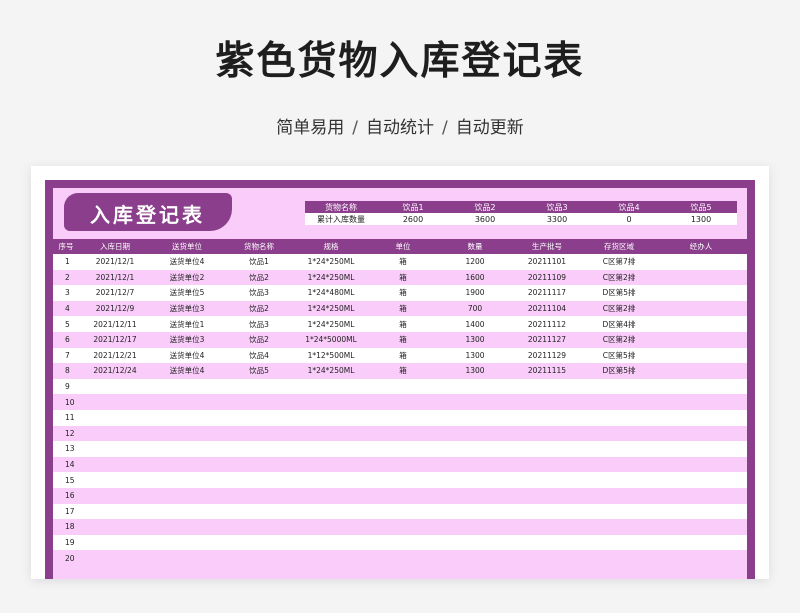  Describe the element at coordinates (547, 324) in the screenshot. I see `table-cell: 20211112` at that location.